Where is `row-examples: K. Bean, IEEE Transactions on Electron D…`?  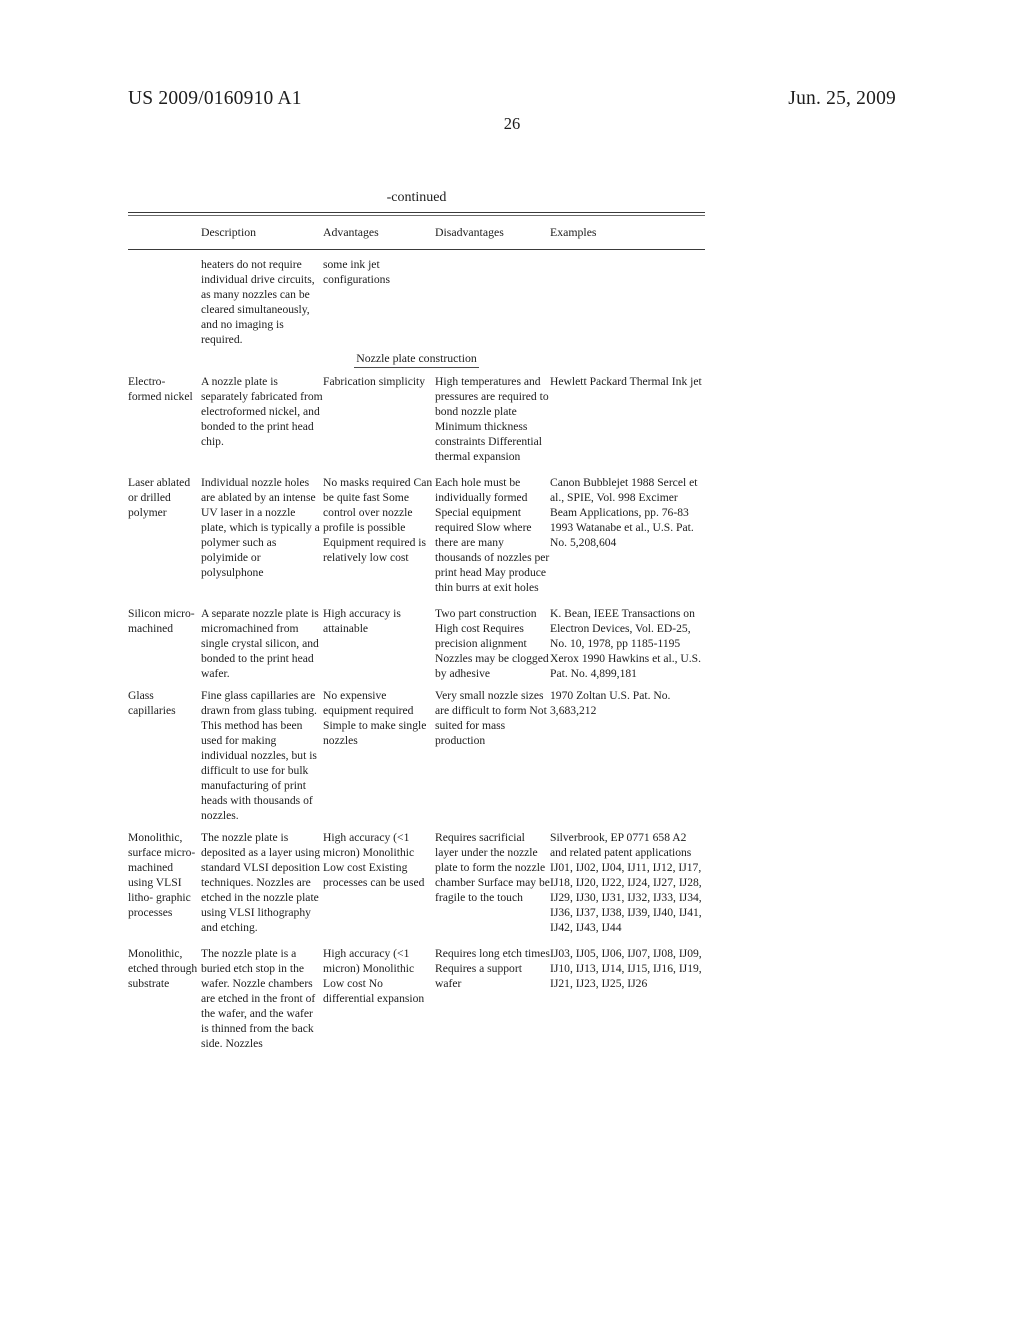
row-examples: K. Bean, IEEE Transactions on Electron D… is located at coordinates (626, 643).